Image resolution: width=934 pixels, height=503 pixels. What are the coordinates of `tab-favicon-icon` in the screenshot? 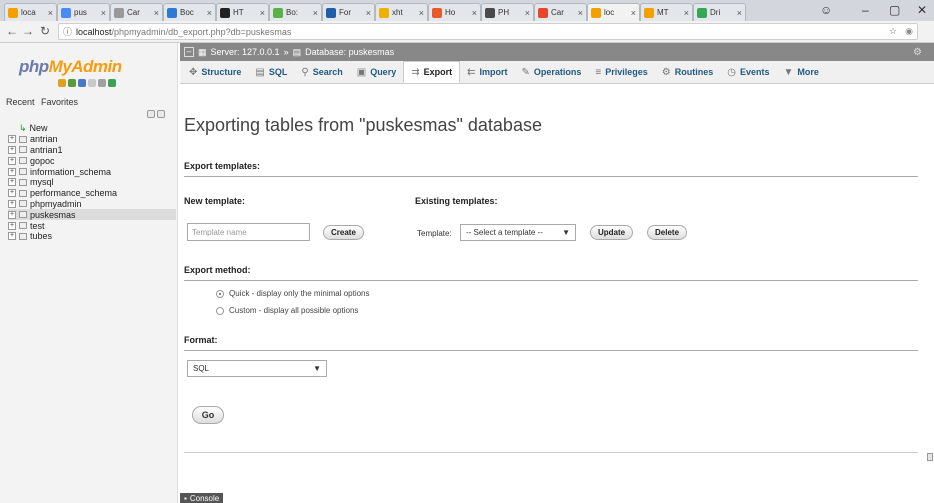 It's located at (596, 12).